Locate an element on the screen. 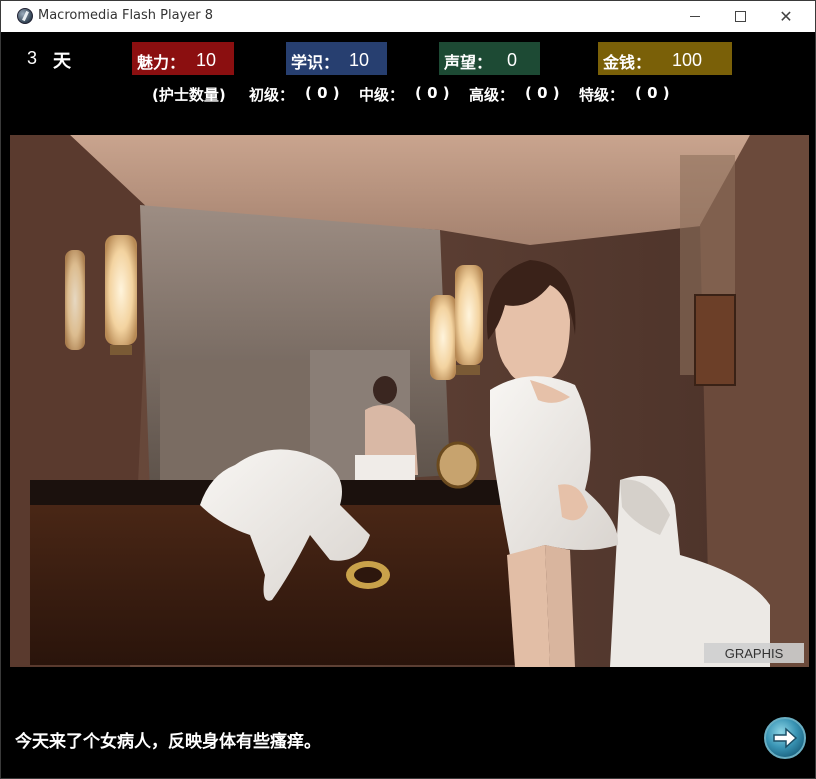  maximize-icon is located at coordinates (740, 16).